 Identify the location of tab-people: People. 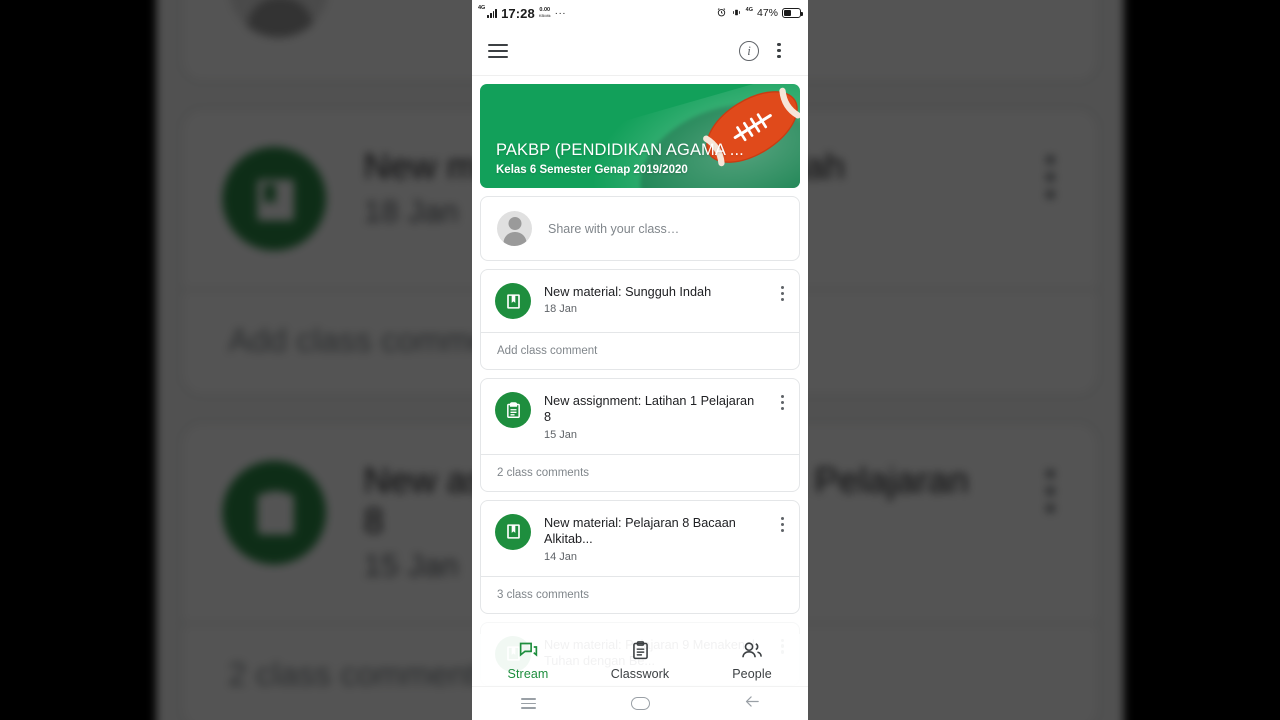
(752, 660).